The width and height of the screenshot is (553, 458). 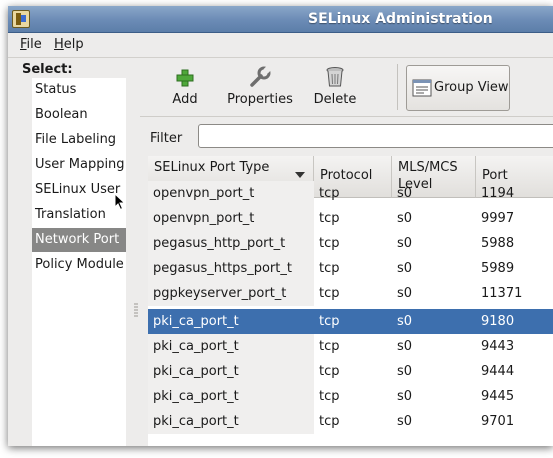 I want to click on table-row: pegasus_http_port_t tcp s0 5988, so click(x=350, y=243).